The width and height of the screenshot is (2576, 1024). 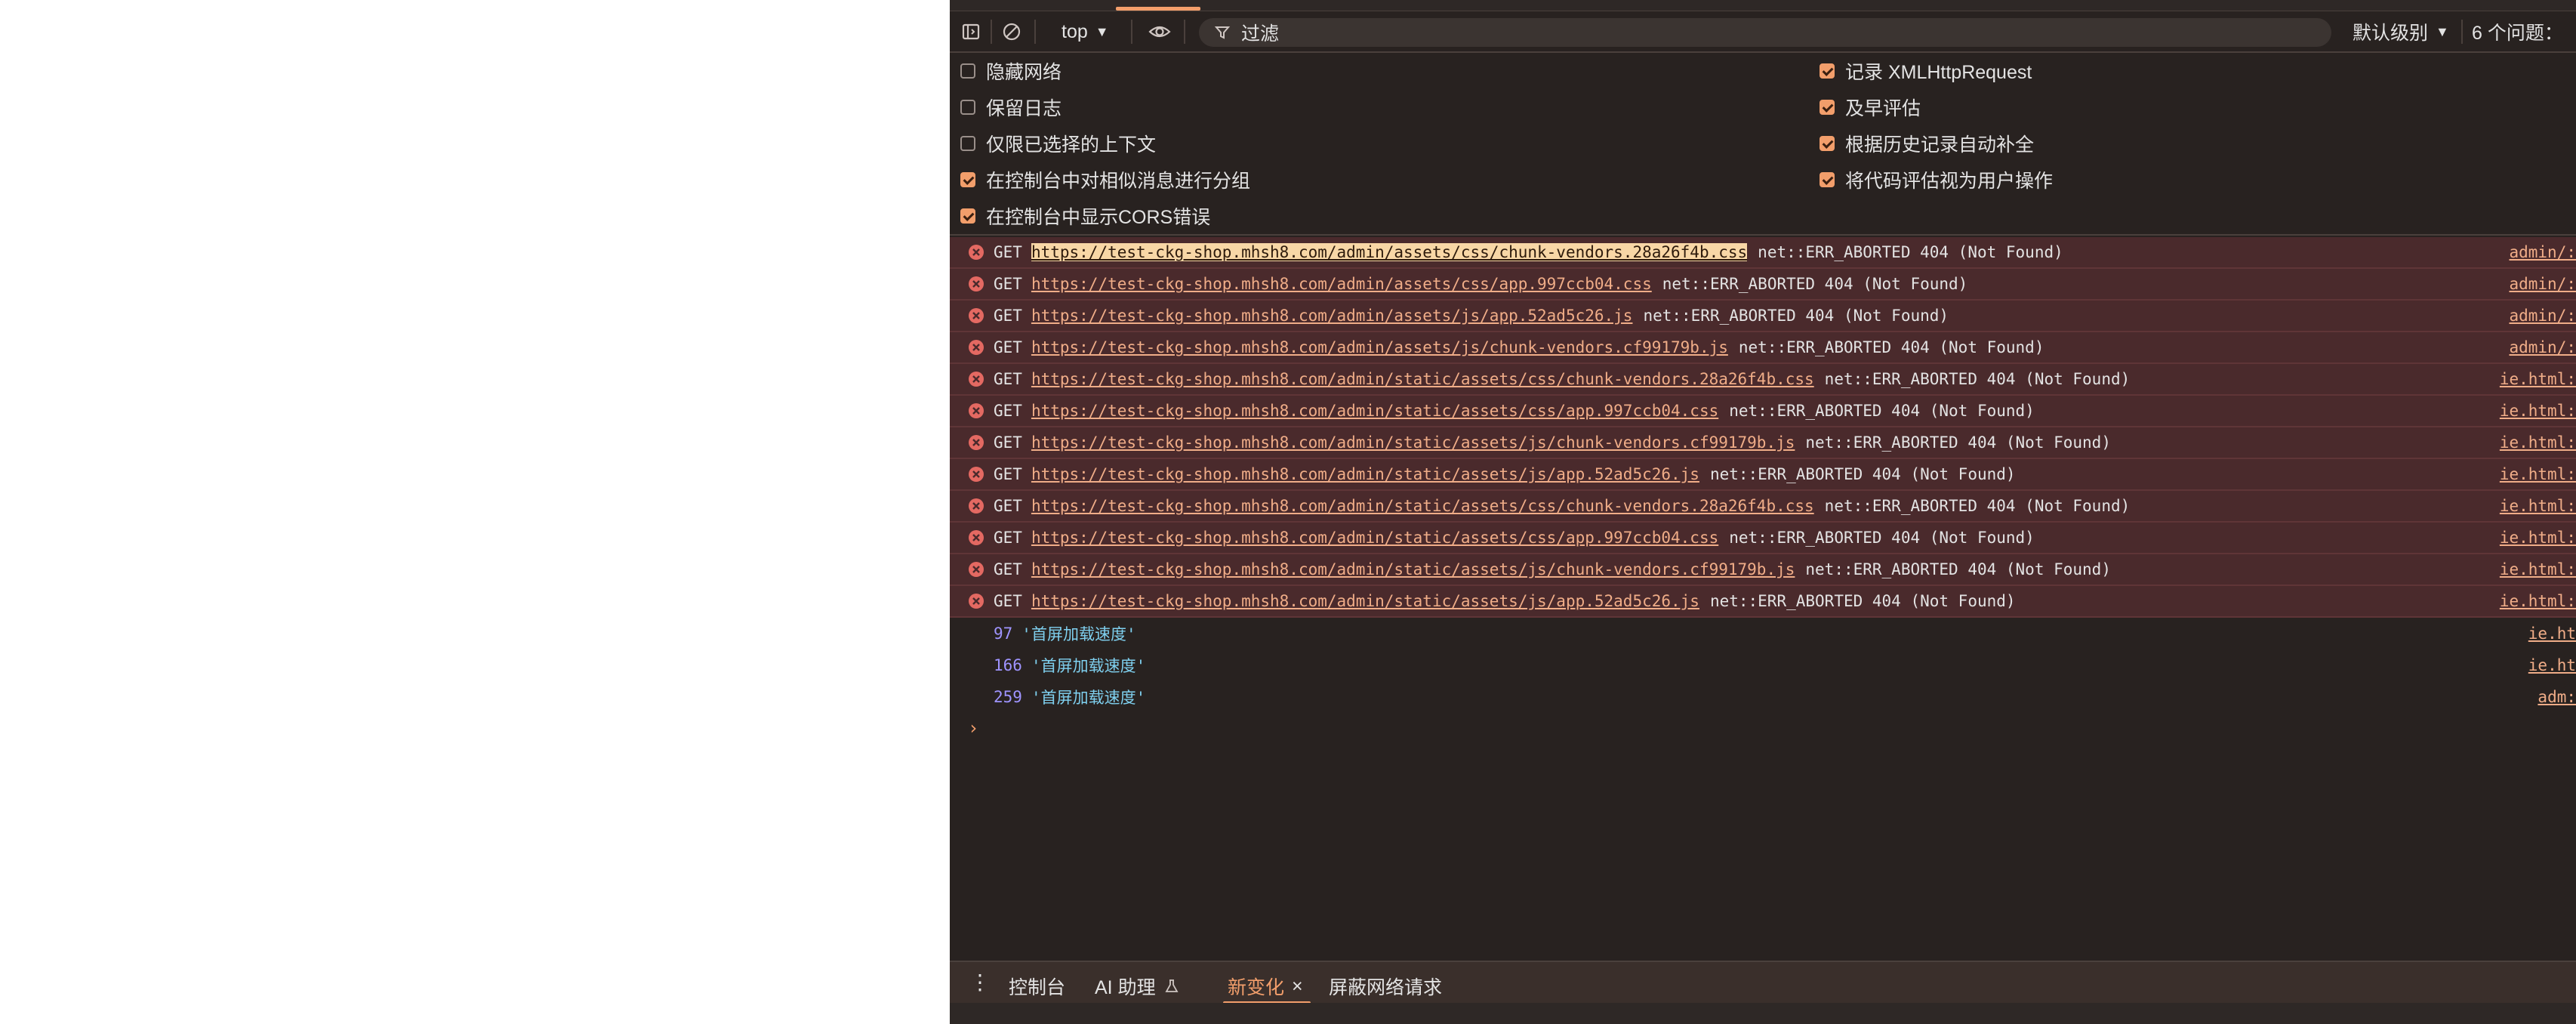 What do you see at coordinates (1071, 145) in the screenshot?
I see `setting-label: 仅限已选择的上下文` at bounding box center [1071, 145].